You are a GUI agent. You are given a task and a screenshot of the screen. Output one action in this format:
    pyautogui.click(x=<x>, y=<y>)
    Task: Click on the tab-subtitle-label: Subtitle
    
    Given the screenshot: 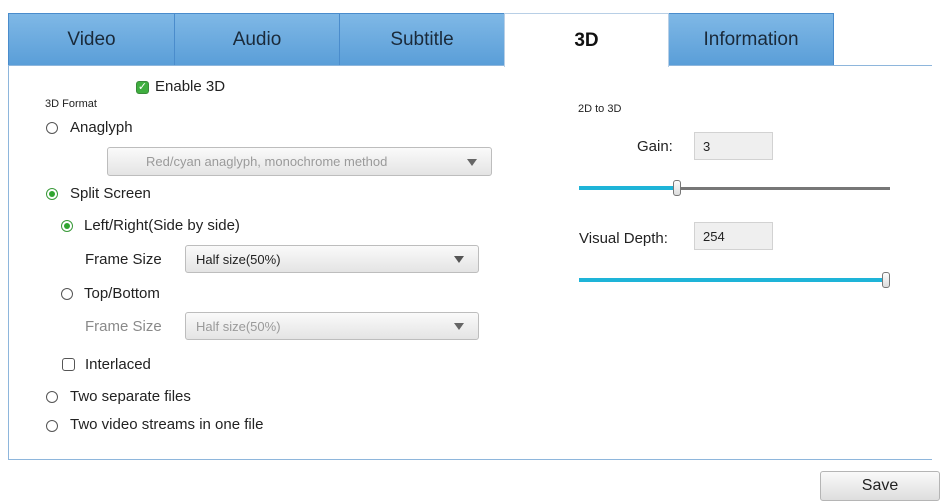 What is the action you would take?
    pyautogui.click(x=422, y=39)
    